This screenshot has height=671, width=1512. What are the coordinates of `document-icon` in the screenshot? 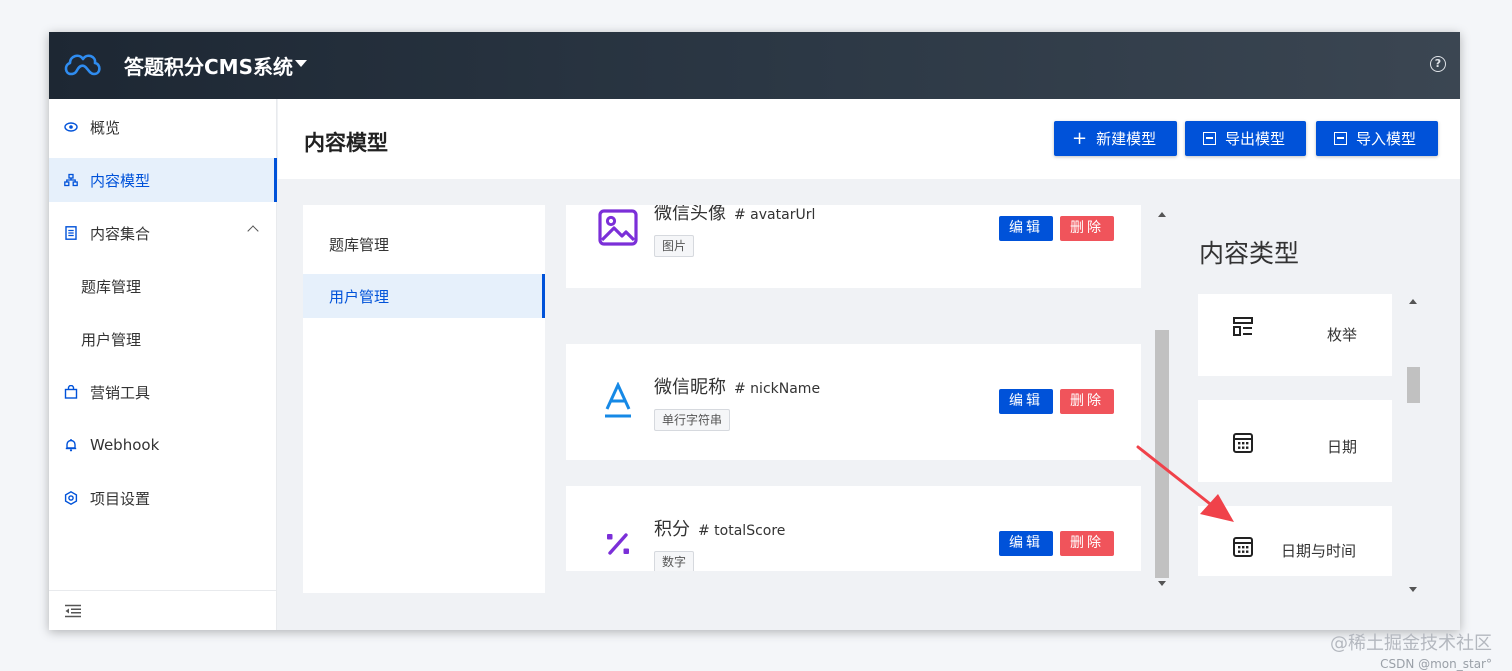 It's located at (71, 233).